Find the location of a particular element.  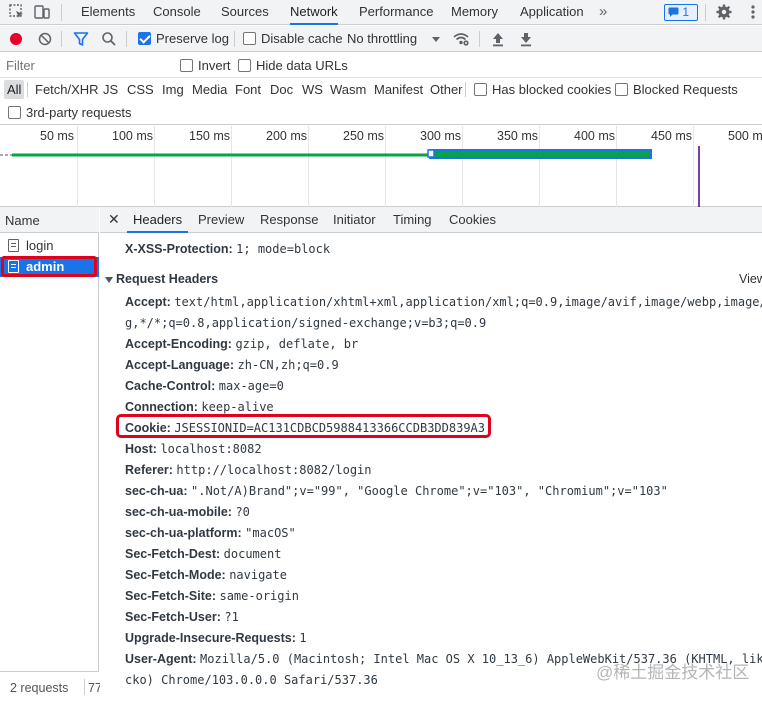

tab-application: Application is located at coordinates (552, 12).